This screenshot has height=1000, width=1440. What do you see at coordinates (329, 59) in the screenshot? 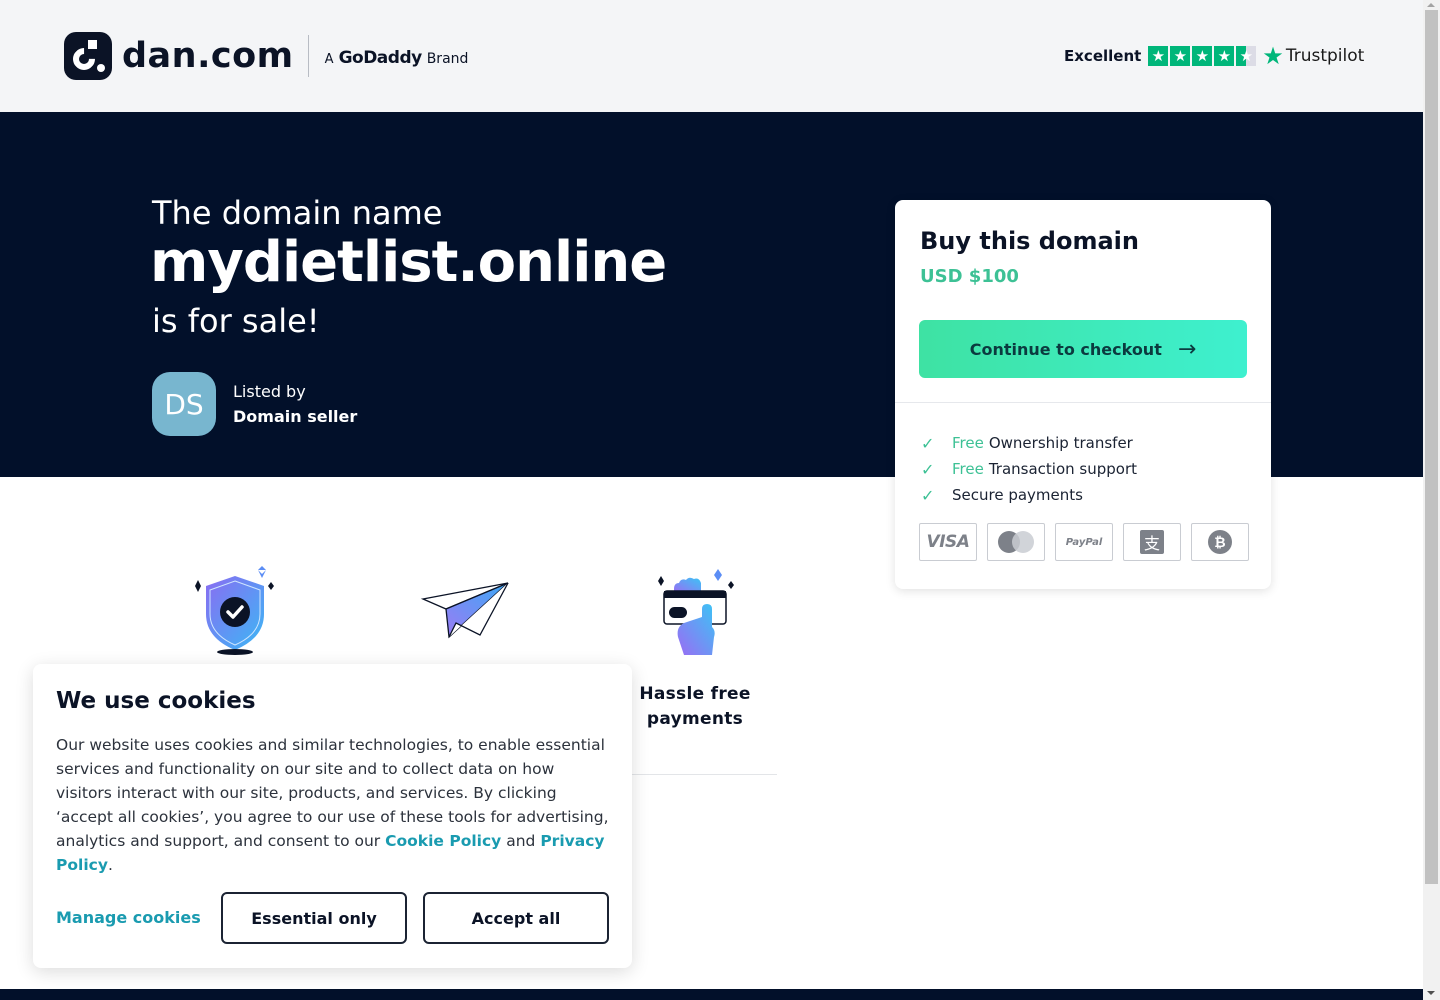
I see `brand-prefix: A` at bounding box center [329, 59].